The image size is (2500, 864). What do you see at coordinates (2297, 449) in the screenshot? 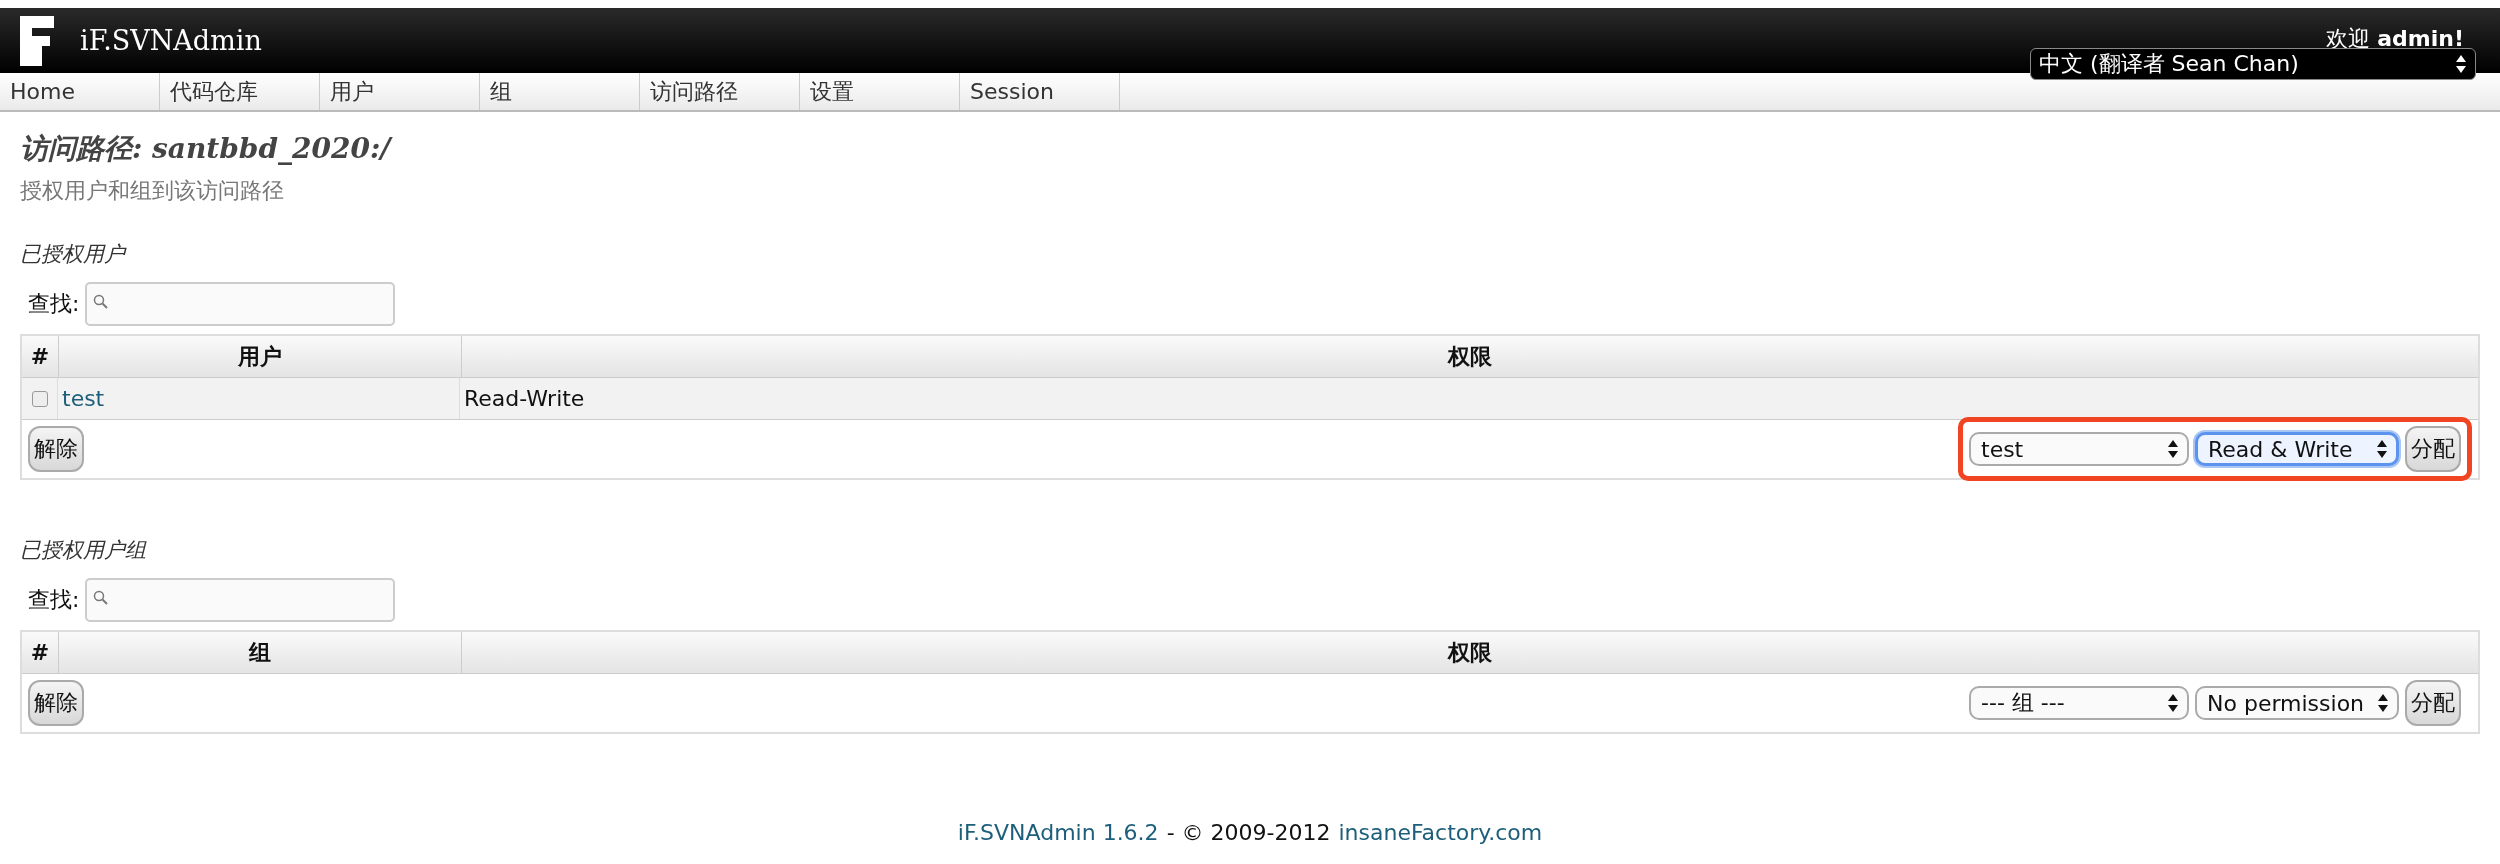
I see `permission-select: Read & Write` at bounding box center [2297, 449].